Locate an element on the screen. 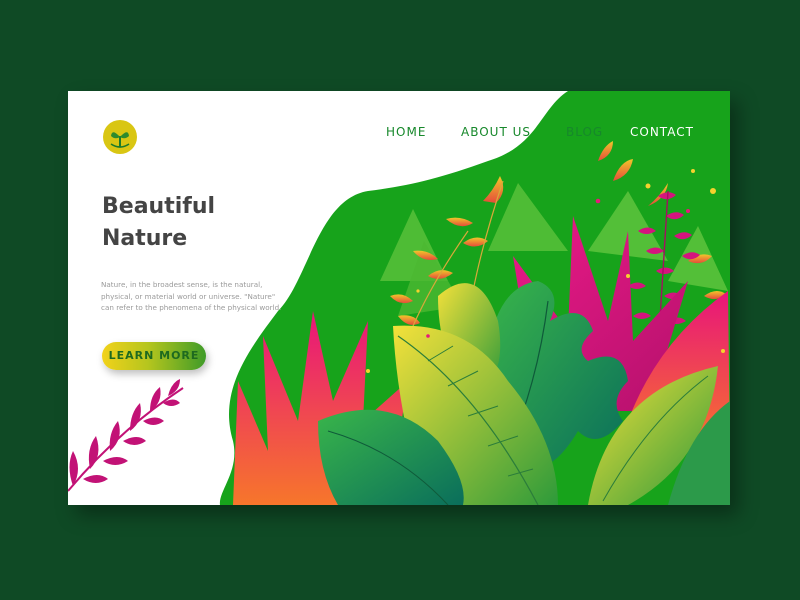 This screenshot has width=800, height=600. main-nav: HOME ABOUT US BLOG CONTACT is located at coordinates (399, 135).